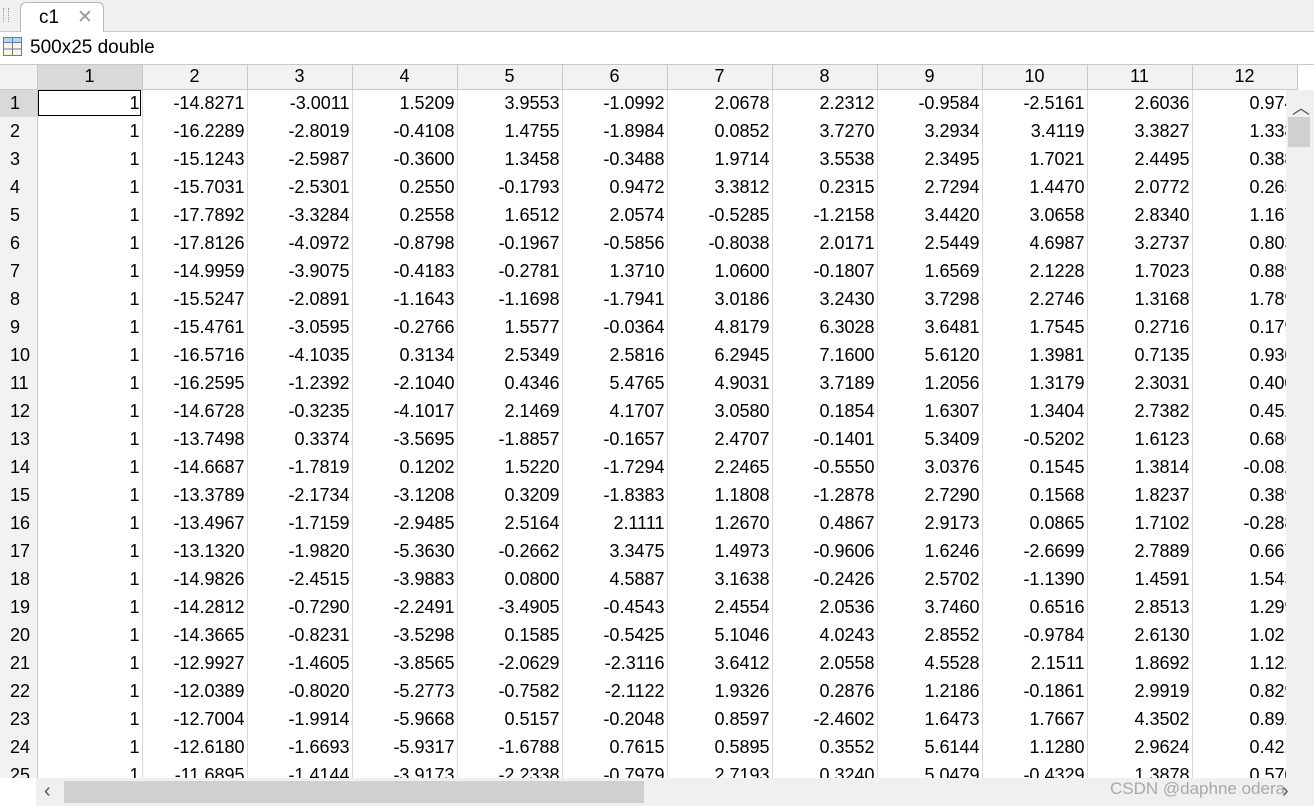 This screenshot has width=1314, height=806. Describe the element at coordinates (405, 271) in the screenshot. I see `table-cell: -0.4183` at that location.